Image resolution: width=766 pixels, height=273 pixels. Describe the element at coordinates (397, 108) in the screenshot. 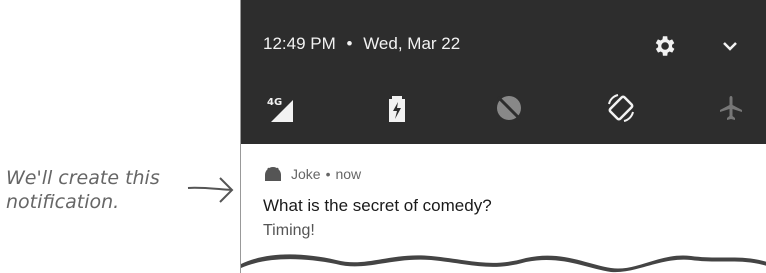

I see `battery-saver-icon` at that location.